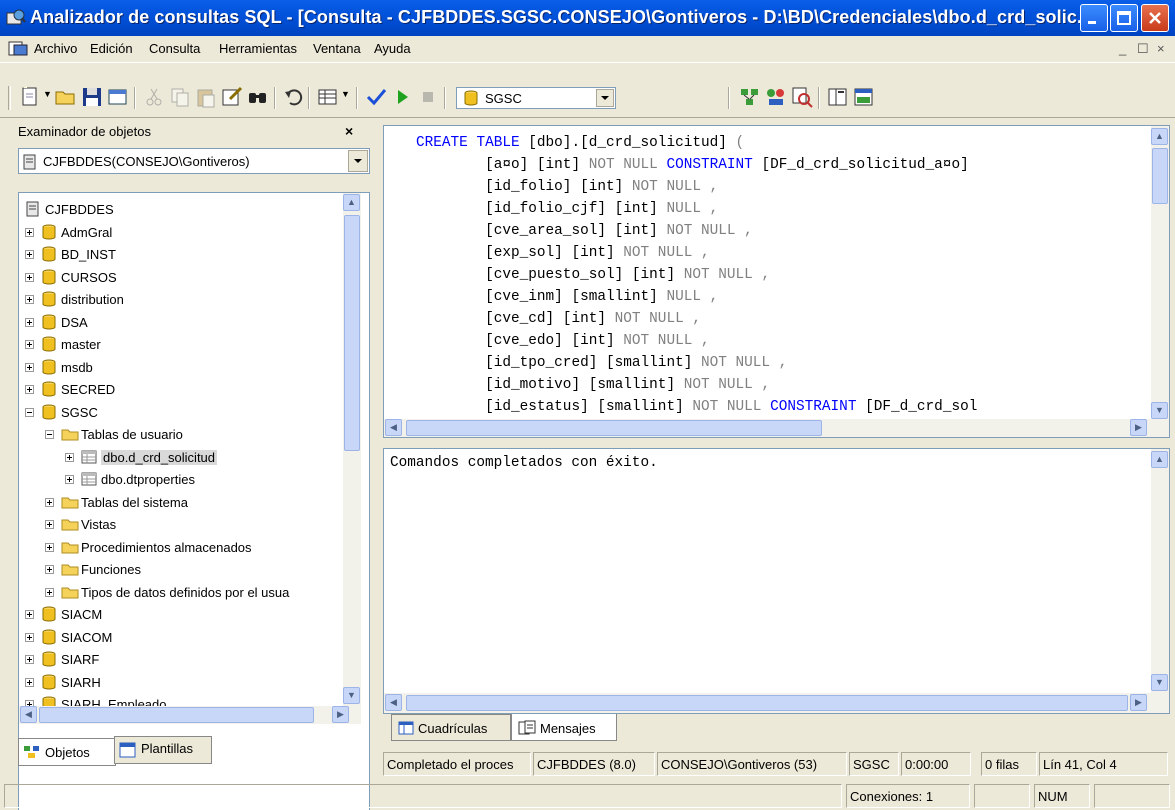 The width and height of the screenshot is (1175, 810). Describe the element at coordinates (206, 97) in the screenshot. I see `paste-icon` at that location.